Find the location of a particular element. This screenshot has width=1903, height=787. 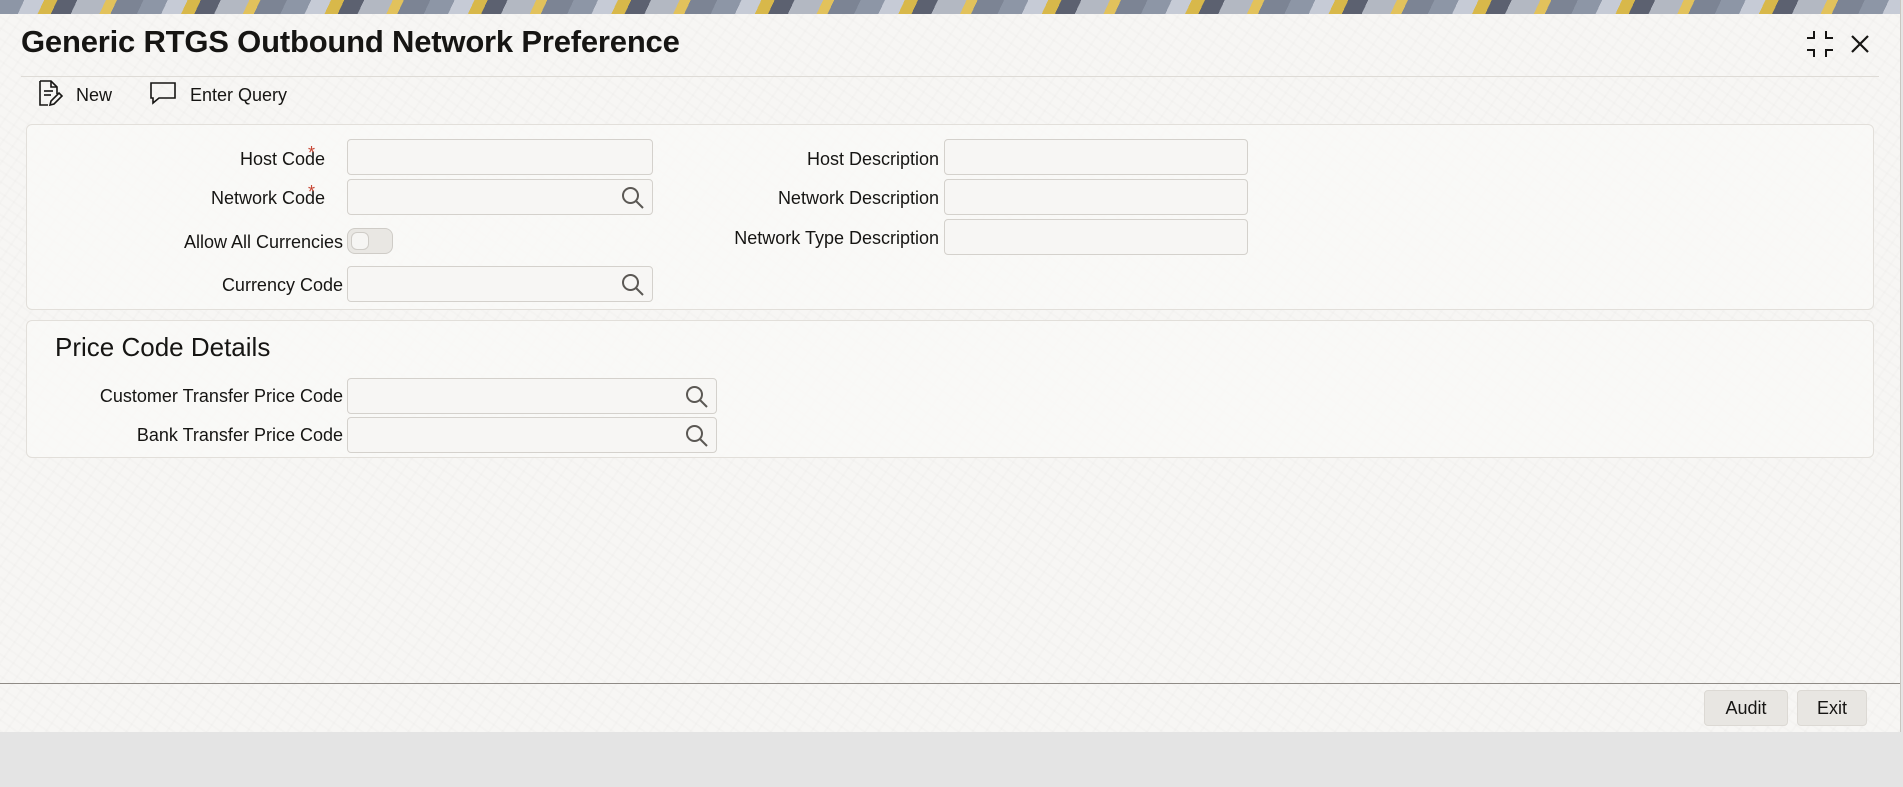

network-code-required-marker: * is located at coordinates (312, 192).